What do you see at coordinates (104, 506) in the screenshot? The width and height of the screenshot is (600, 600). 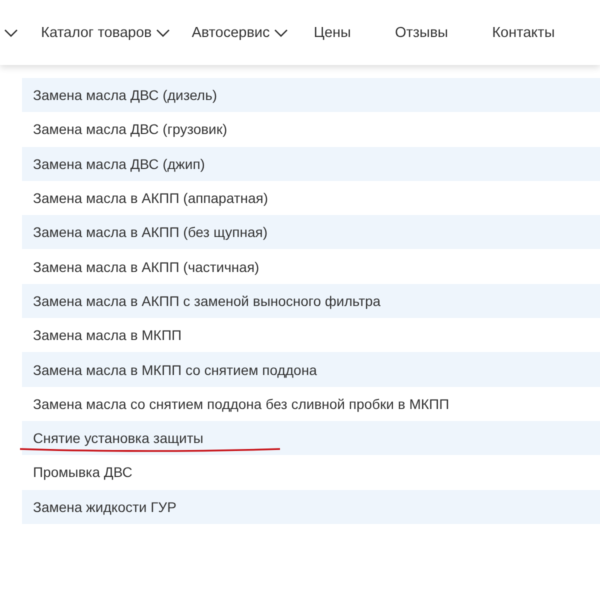 I see `service-name: Замена жидкости ГУР` at bounding box center [104, 506].